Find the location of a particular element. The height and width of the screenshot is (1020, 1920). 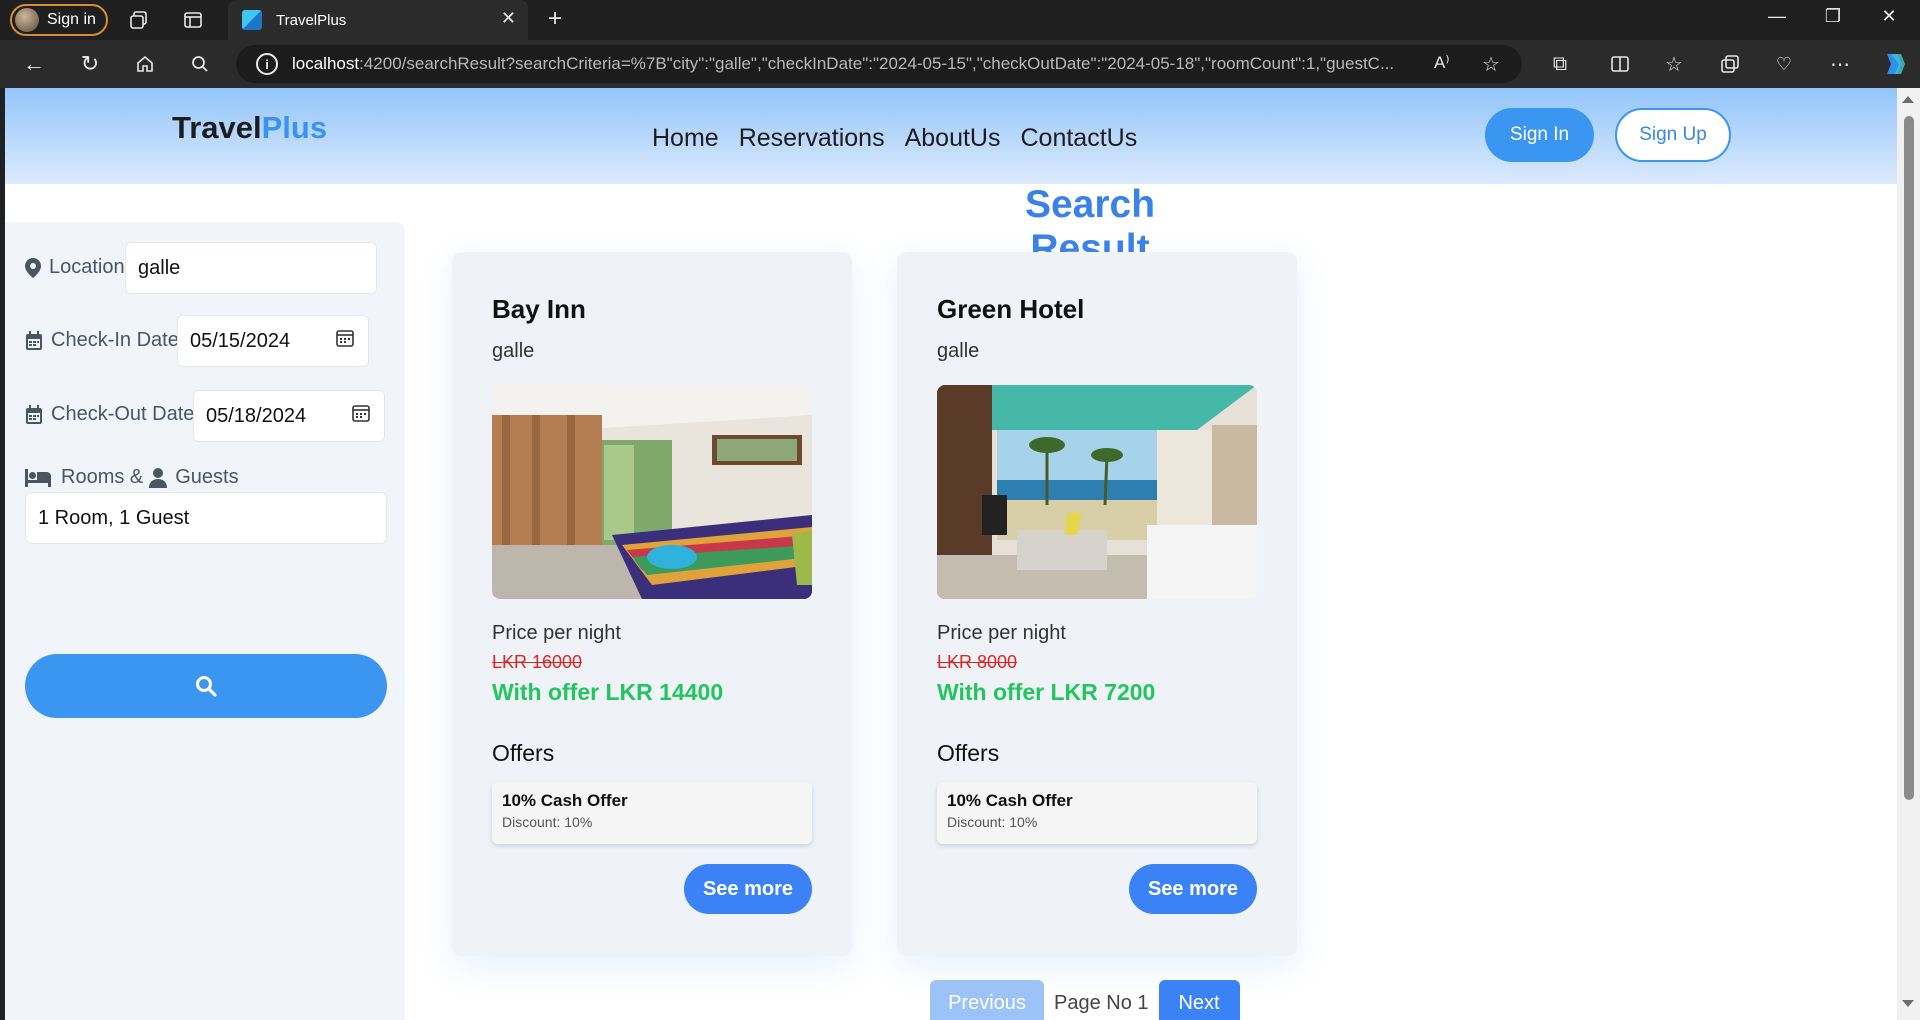

minimize-icon: — is located at coordinates (1777, 16).